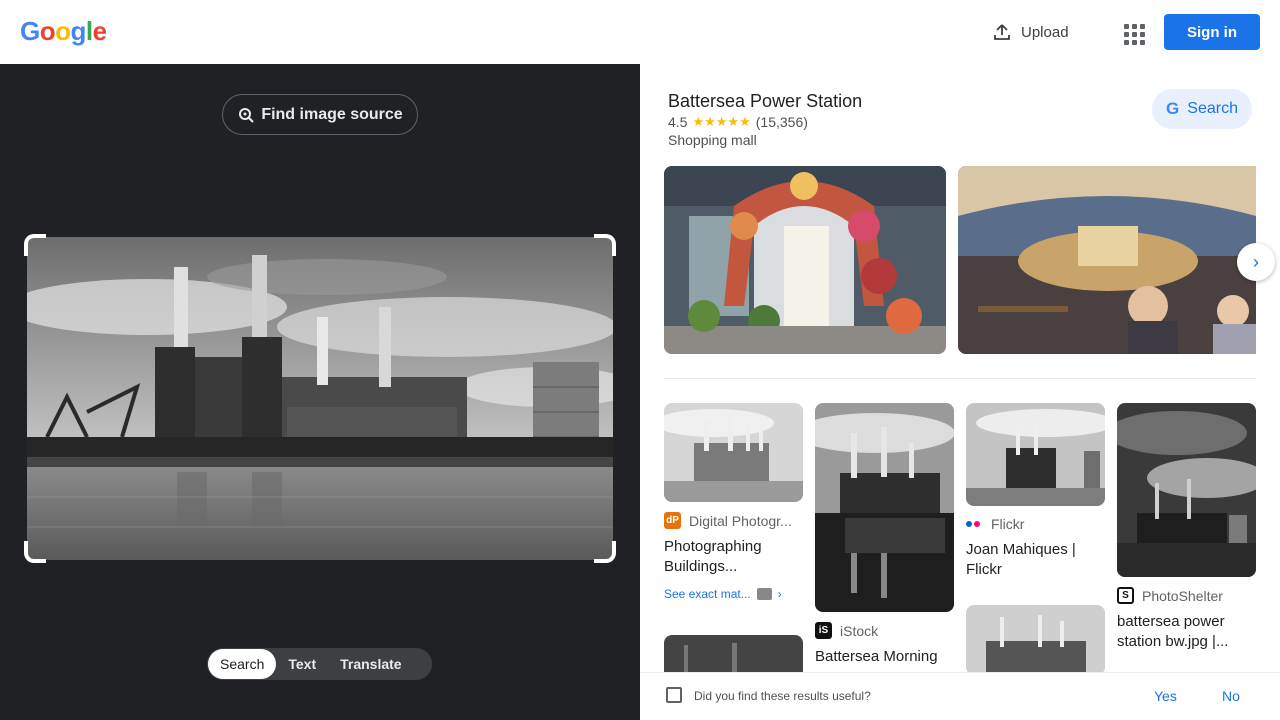 The width and height of the screenshot is (1280, 720). Describe the element at coordinates (678, 122) in the screenshot. I see `rating-value: 4.5` at that location.